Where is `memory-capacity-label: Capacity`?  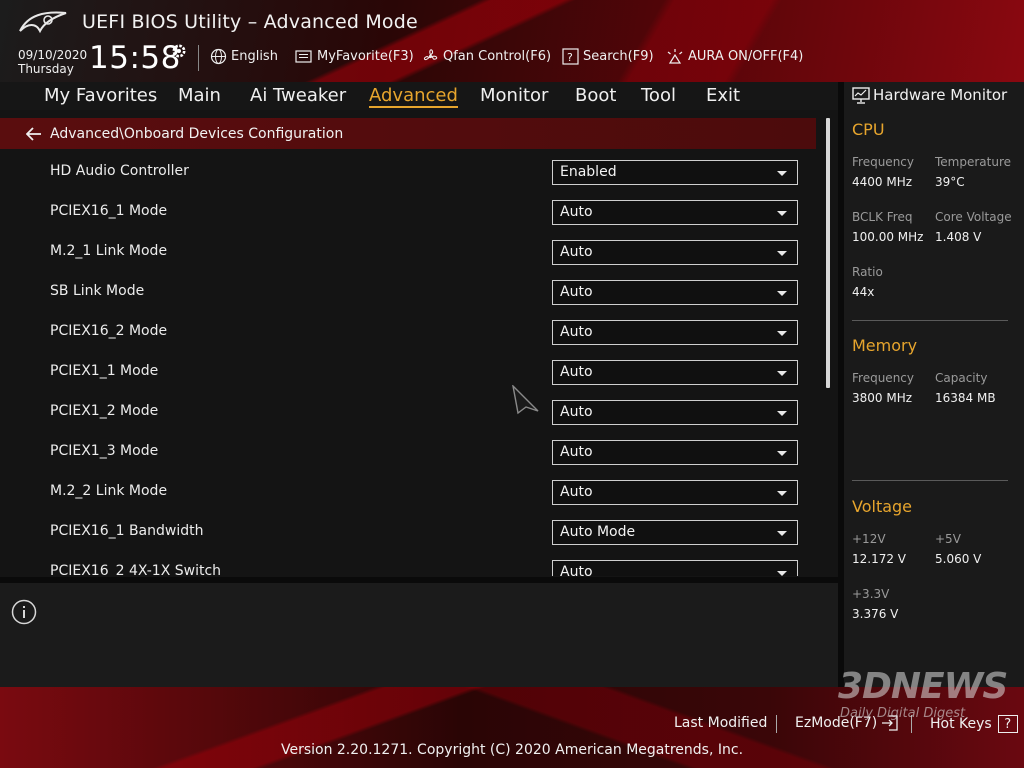 memory-capacity-label: Capacity is located at coordinates (961, 378).